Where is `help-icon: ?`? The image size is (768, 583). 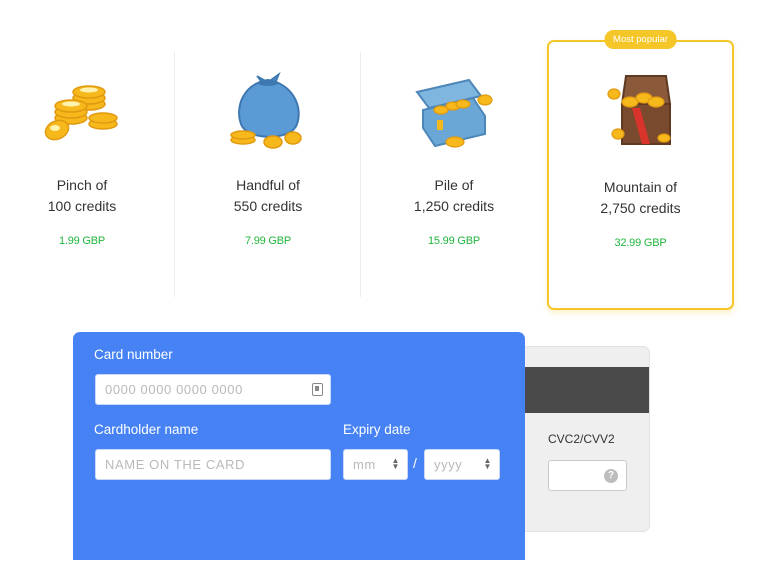 help-icon: ? is located at coordinates (611, 476).